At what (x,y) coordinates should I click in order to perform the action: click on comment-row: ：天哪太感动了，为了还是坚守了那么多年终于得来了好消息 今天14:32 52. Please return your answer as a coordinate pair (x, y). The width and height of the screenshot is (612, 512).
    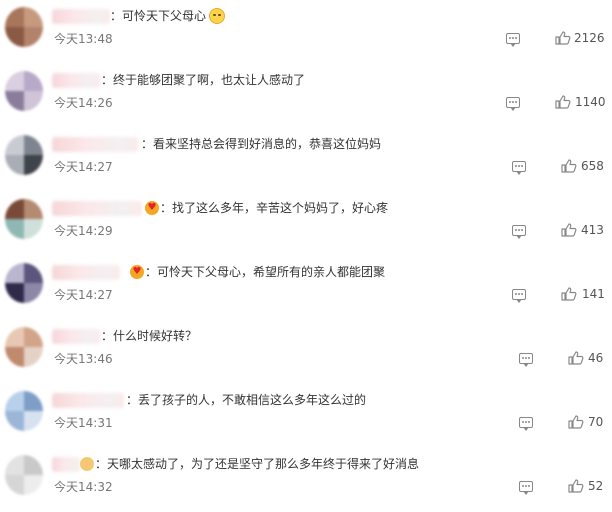
    Looking at the image, I should click on (306, 480).